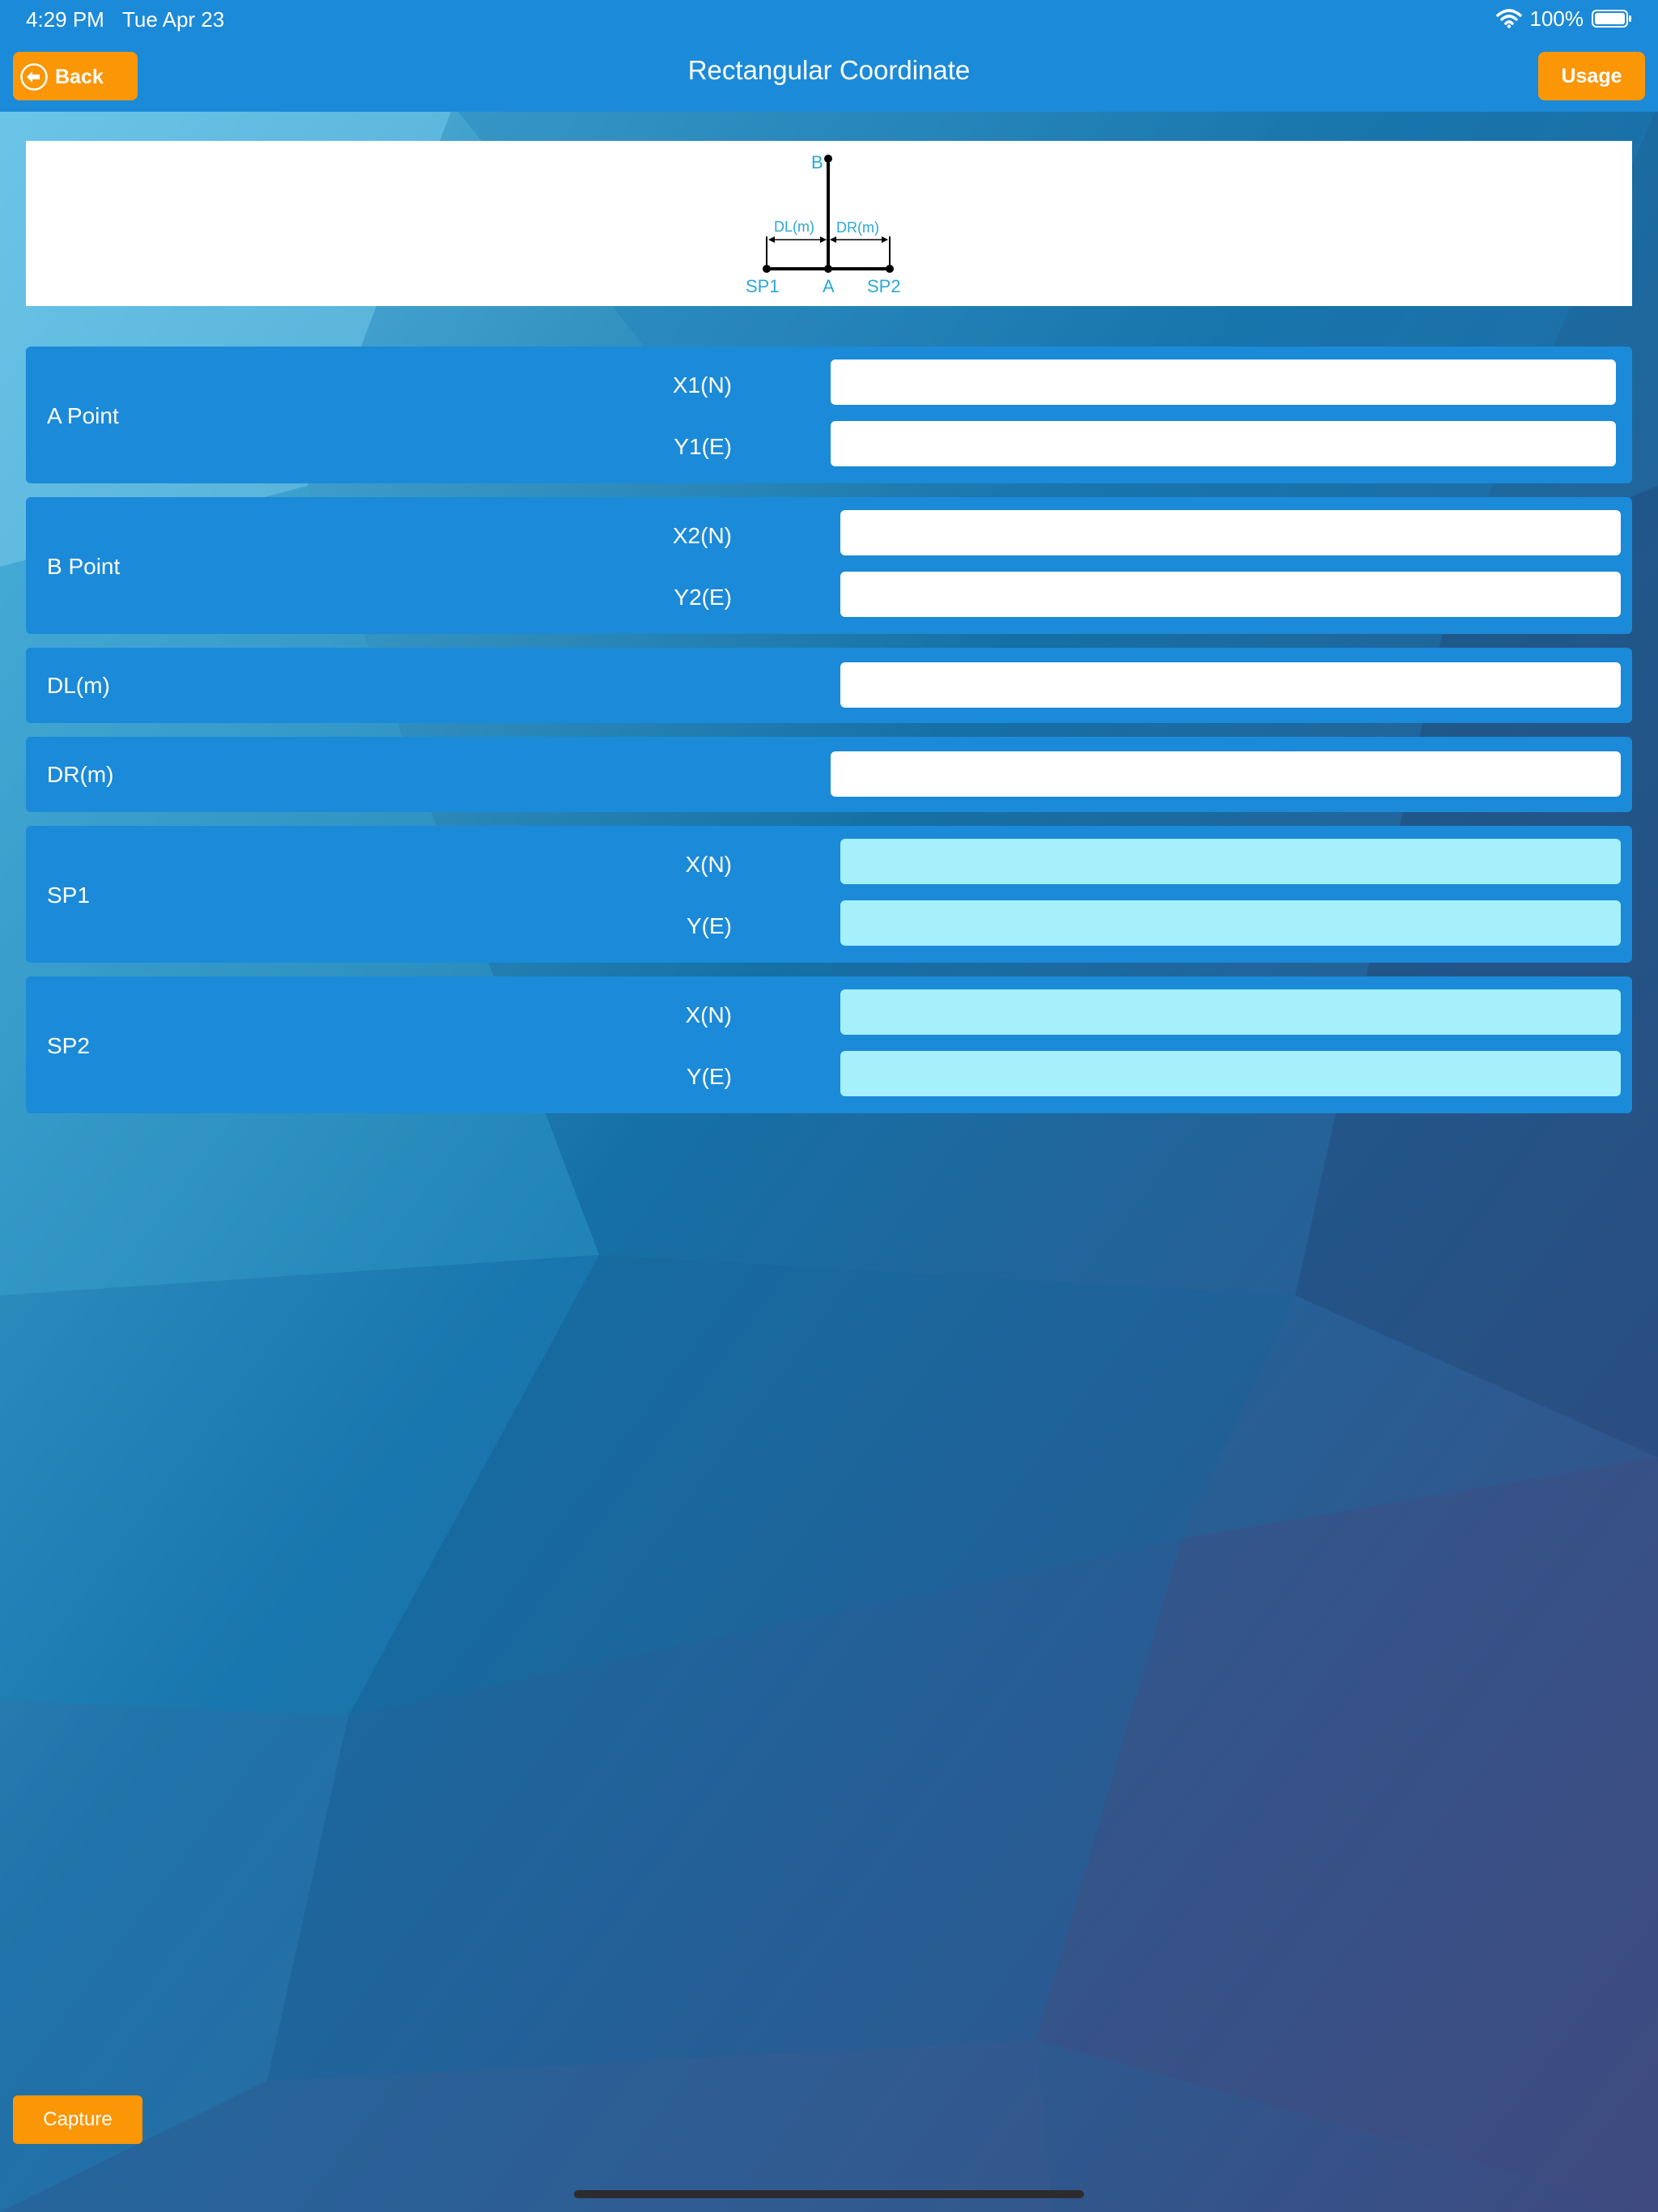  What do you see at coordinates (709, 926) in the screenshot?
I see `sp1-y-label: Y(E)` at bounding box center [709, 926].